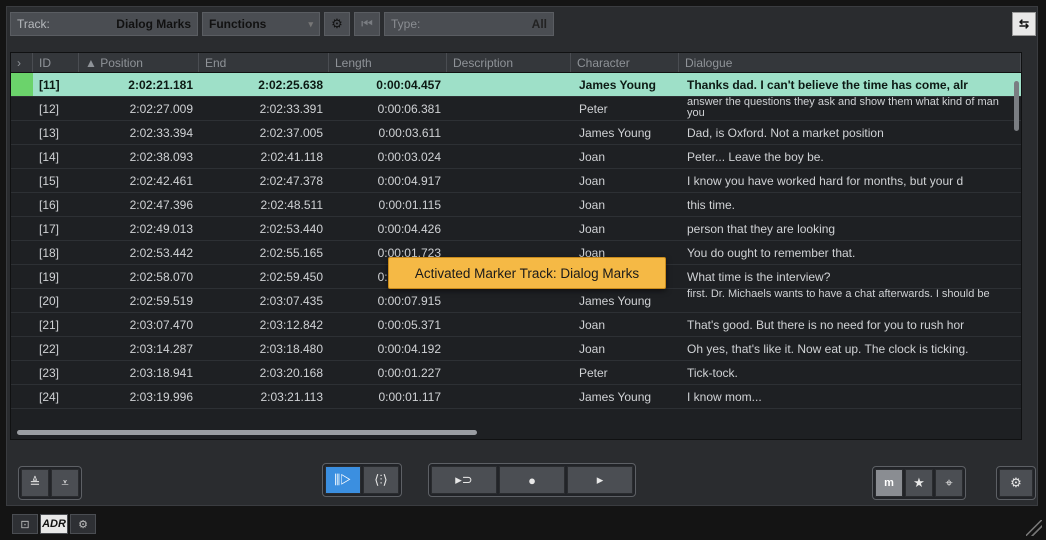 The image size is (1046, 540). I want to click on track-selector: Track: Dialog Marks, so click(104, 24).